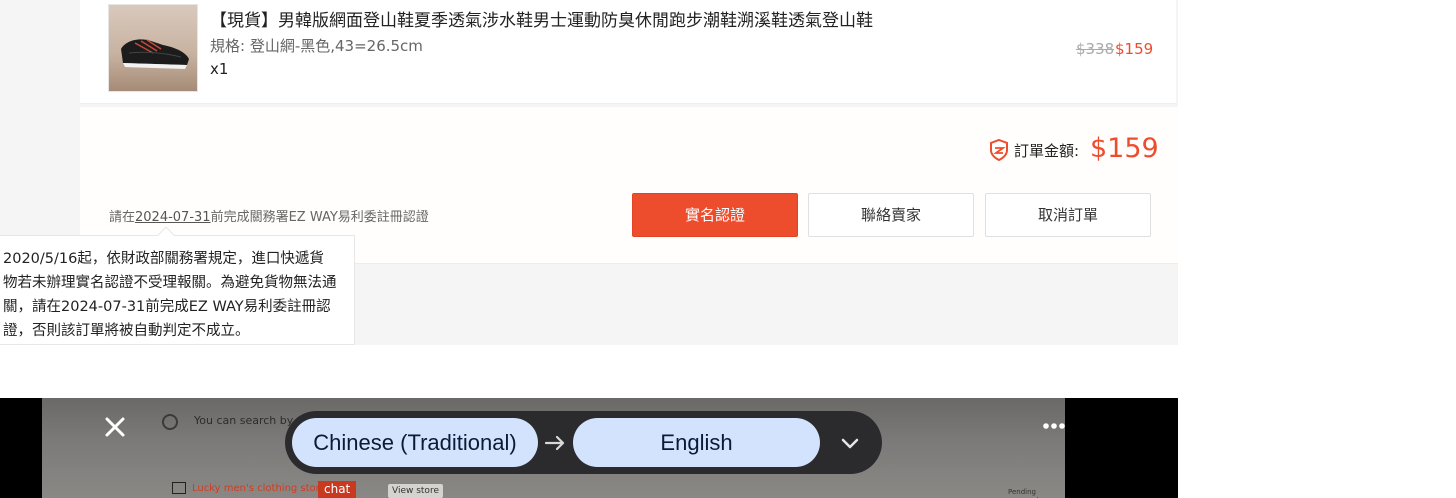  I want to click on notice-suffix: 前完成關務署EZ WAY易利委註冊認證, so click(319, 217).